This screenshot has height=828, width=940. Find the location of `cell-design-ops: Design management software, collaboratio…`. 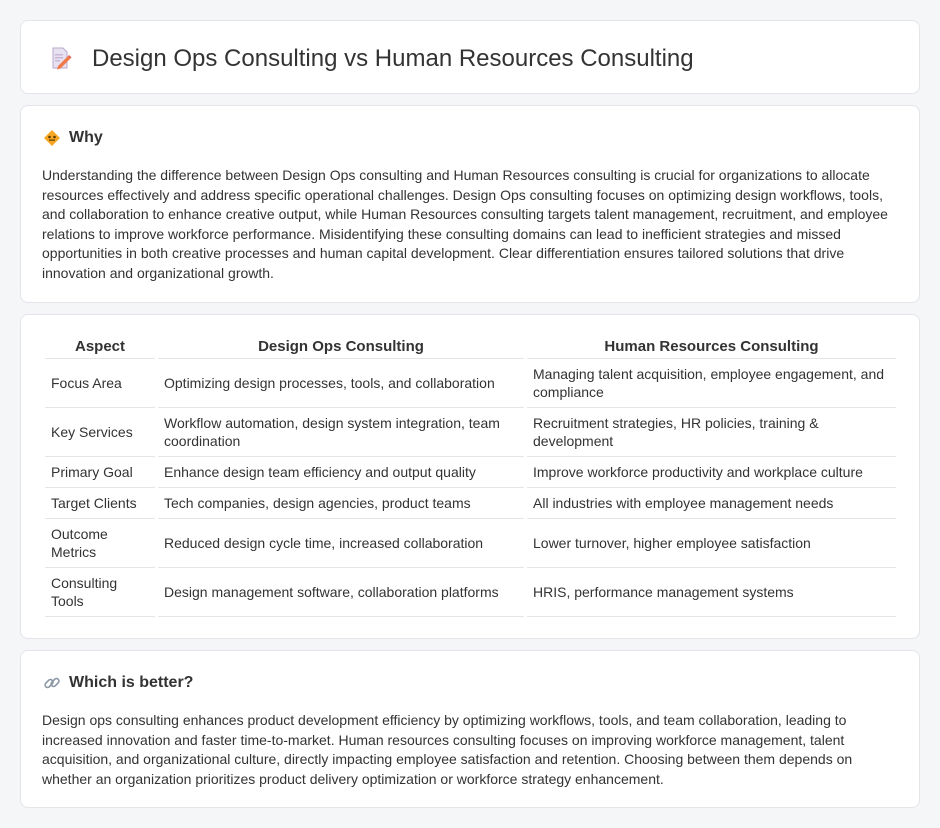

cell-design-ops: Design management software, collaboratio… is located at coordinates (341, 592).